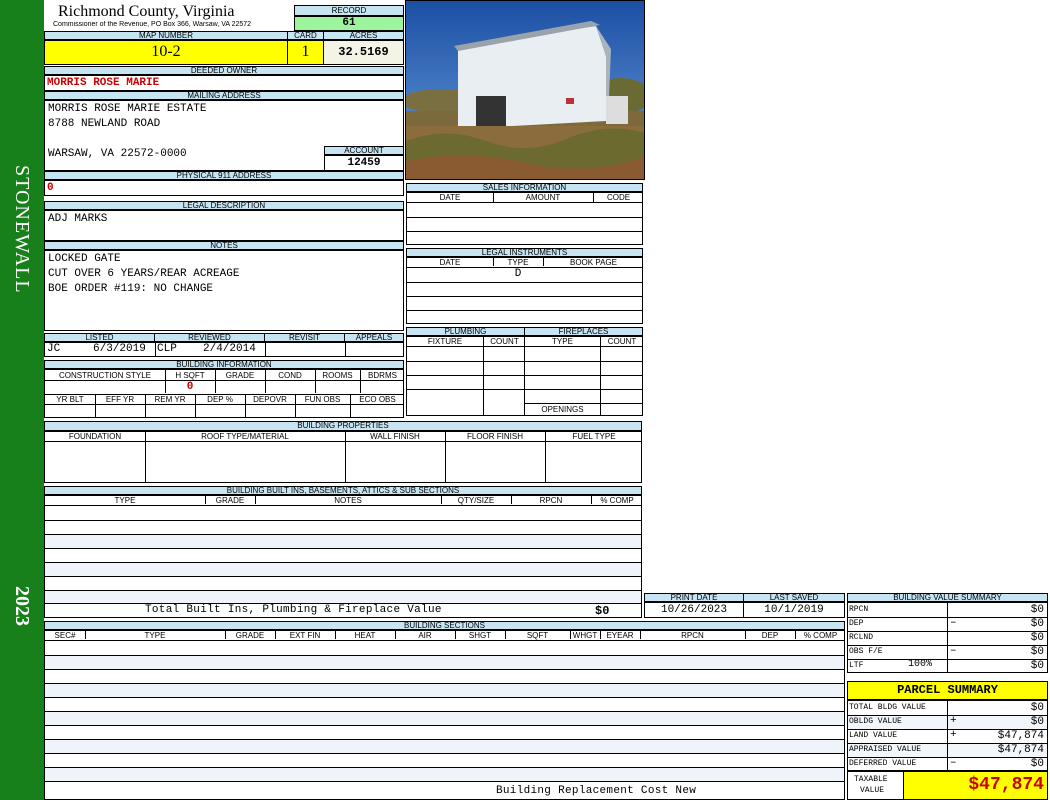 This screenshot has width=1050, height=800. I want to click on sec-col-eyear: EYEAR, so click(620, 635).